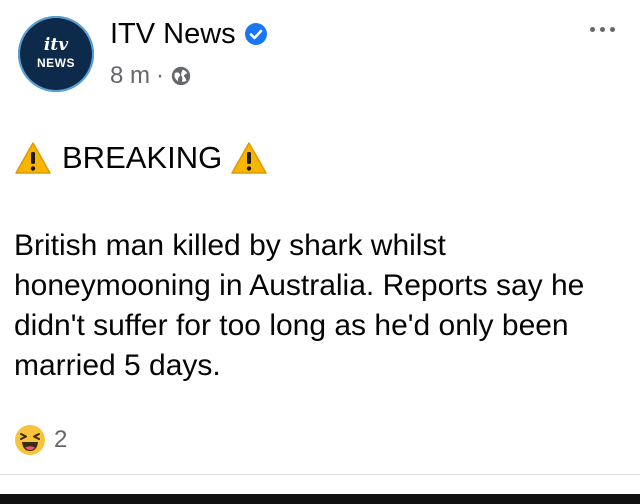  I want to click on bottom-edge, so click(320, 499).